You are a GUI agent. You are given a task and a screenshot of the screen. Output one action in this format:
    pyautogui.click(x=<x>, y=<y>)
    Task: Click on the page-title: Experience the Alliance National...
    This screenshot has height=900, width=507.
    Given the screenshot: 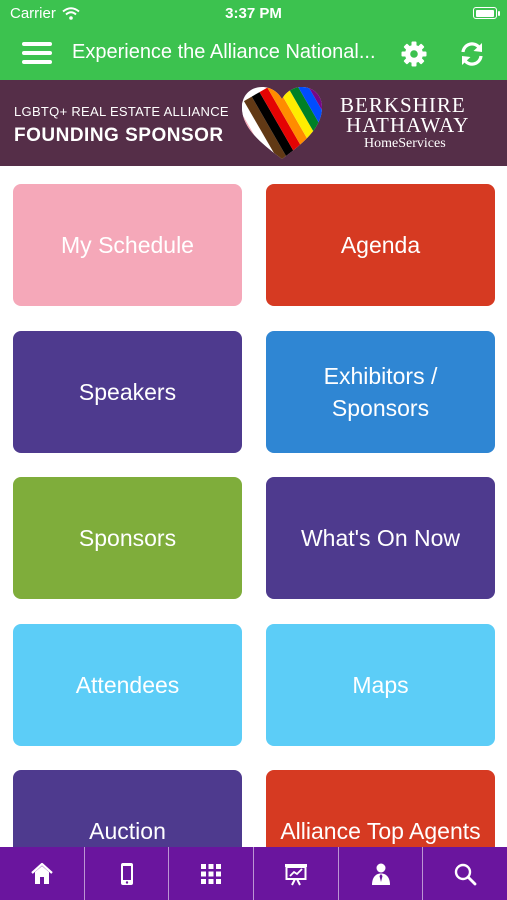 What is the action you would take?
    pyautogui.click(x=224, y=52)
    